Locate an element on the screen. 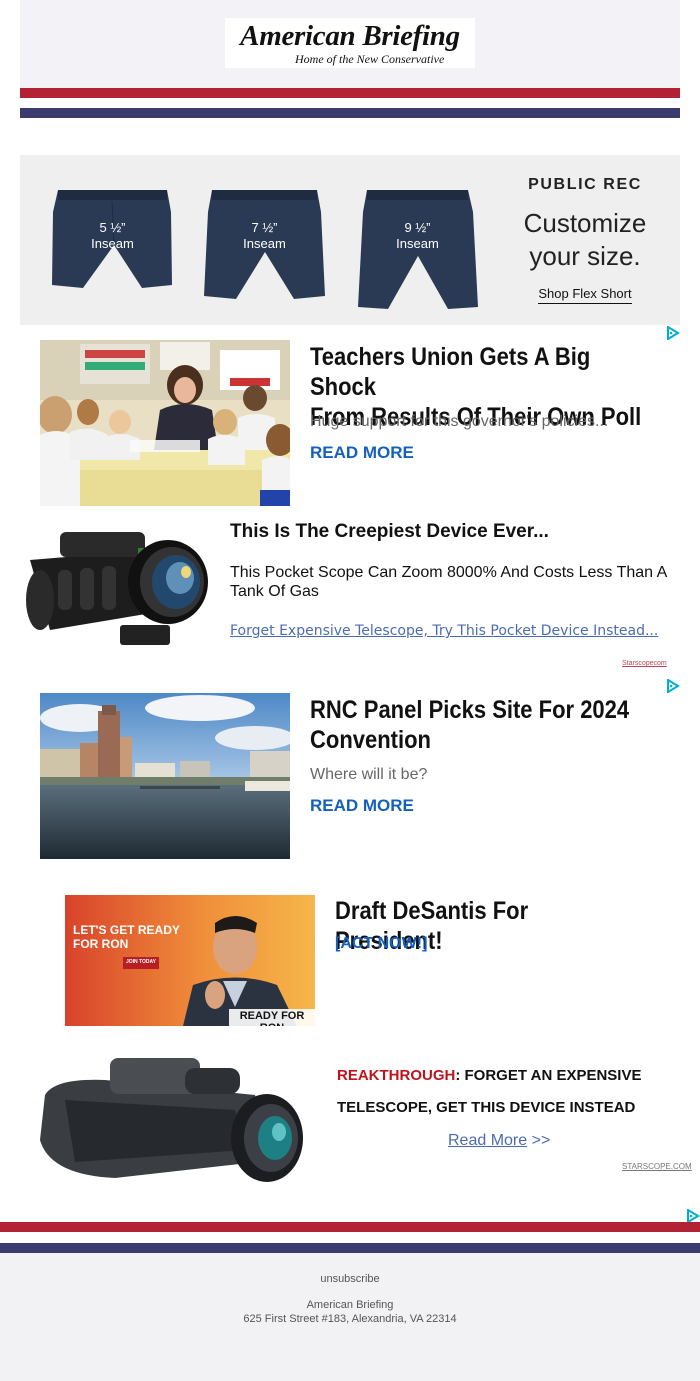 The width and height of the screenshot is (700, 1381). article-subtitle: Where will it be? is located at coordinates (369, 774).